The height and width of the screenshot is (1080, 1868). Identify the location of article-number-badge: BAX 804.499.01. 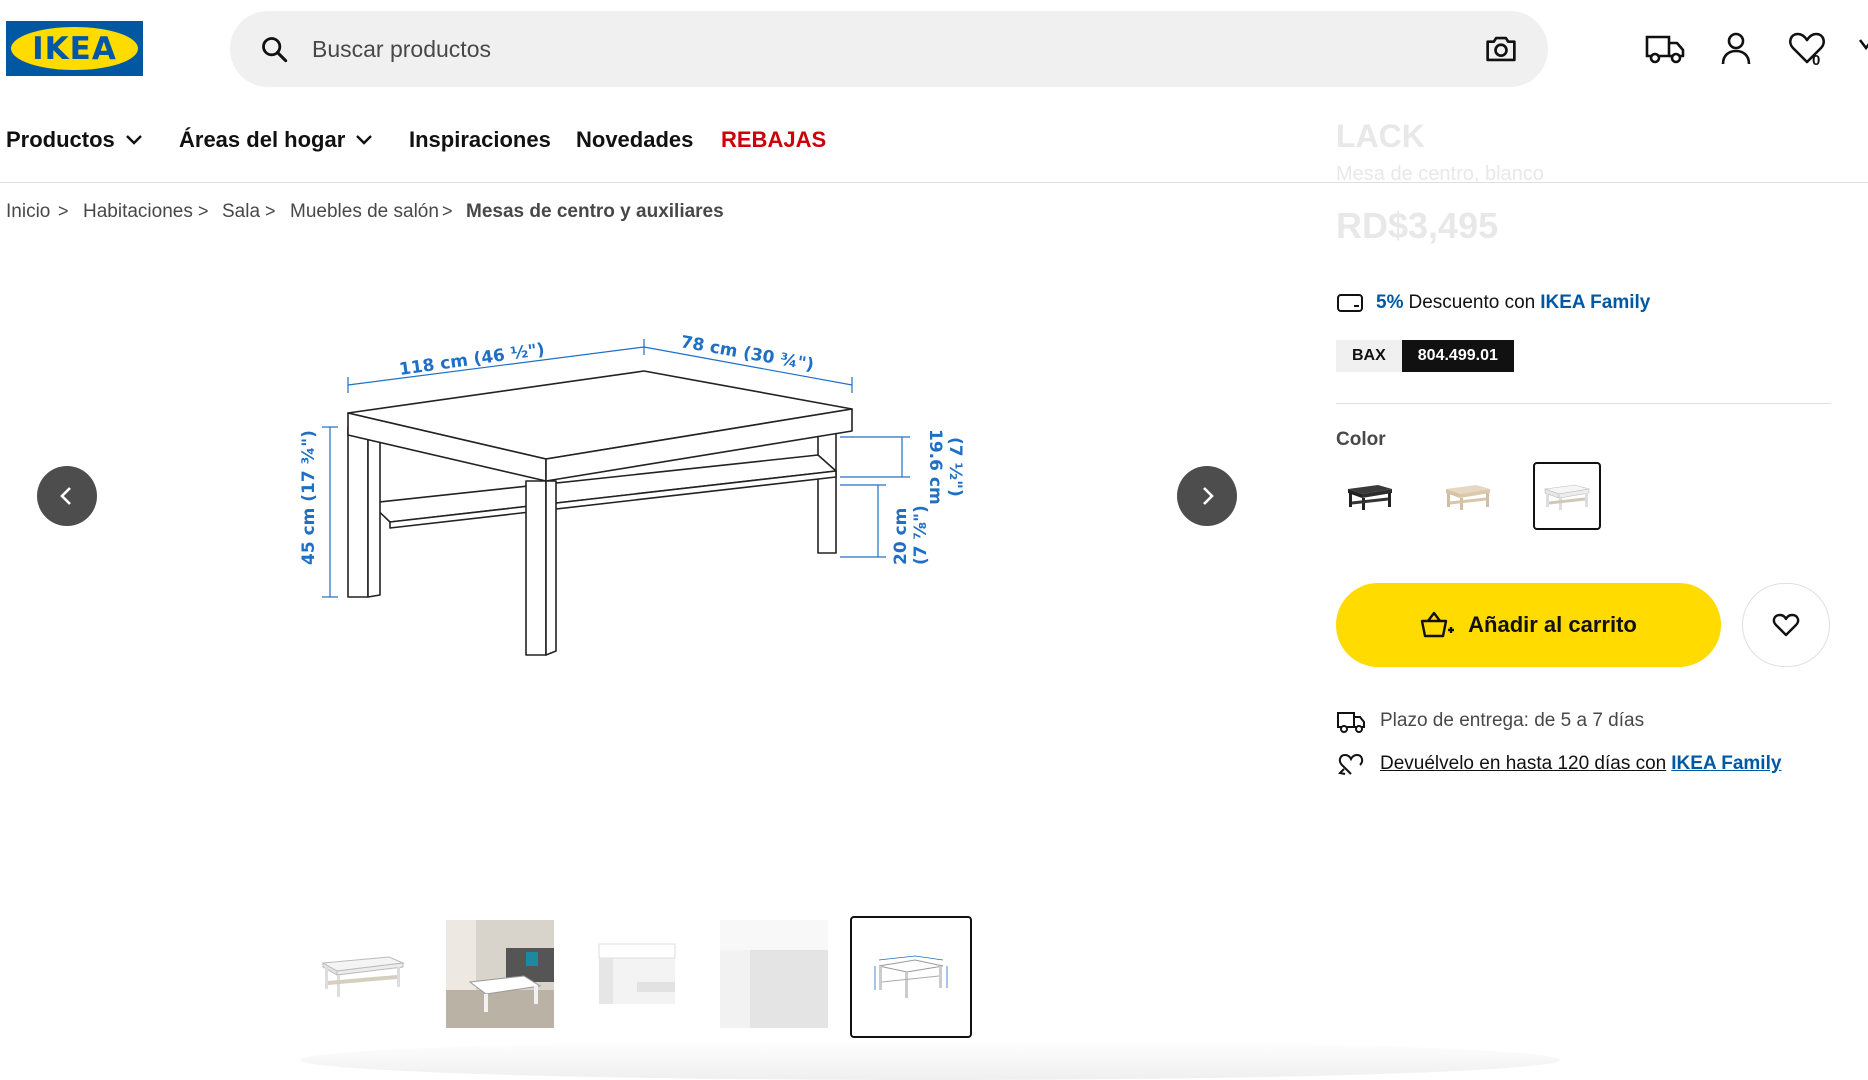
(1425, 356).